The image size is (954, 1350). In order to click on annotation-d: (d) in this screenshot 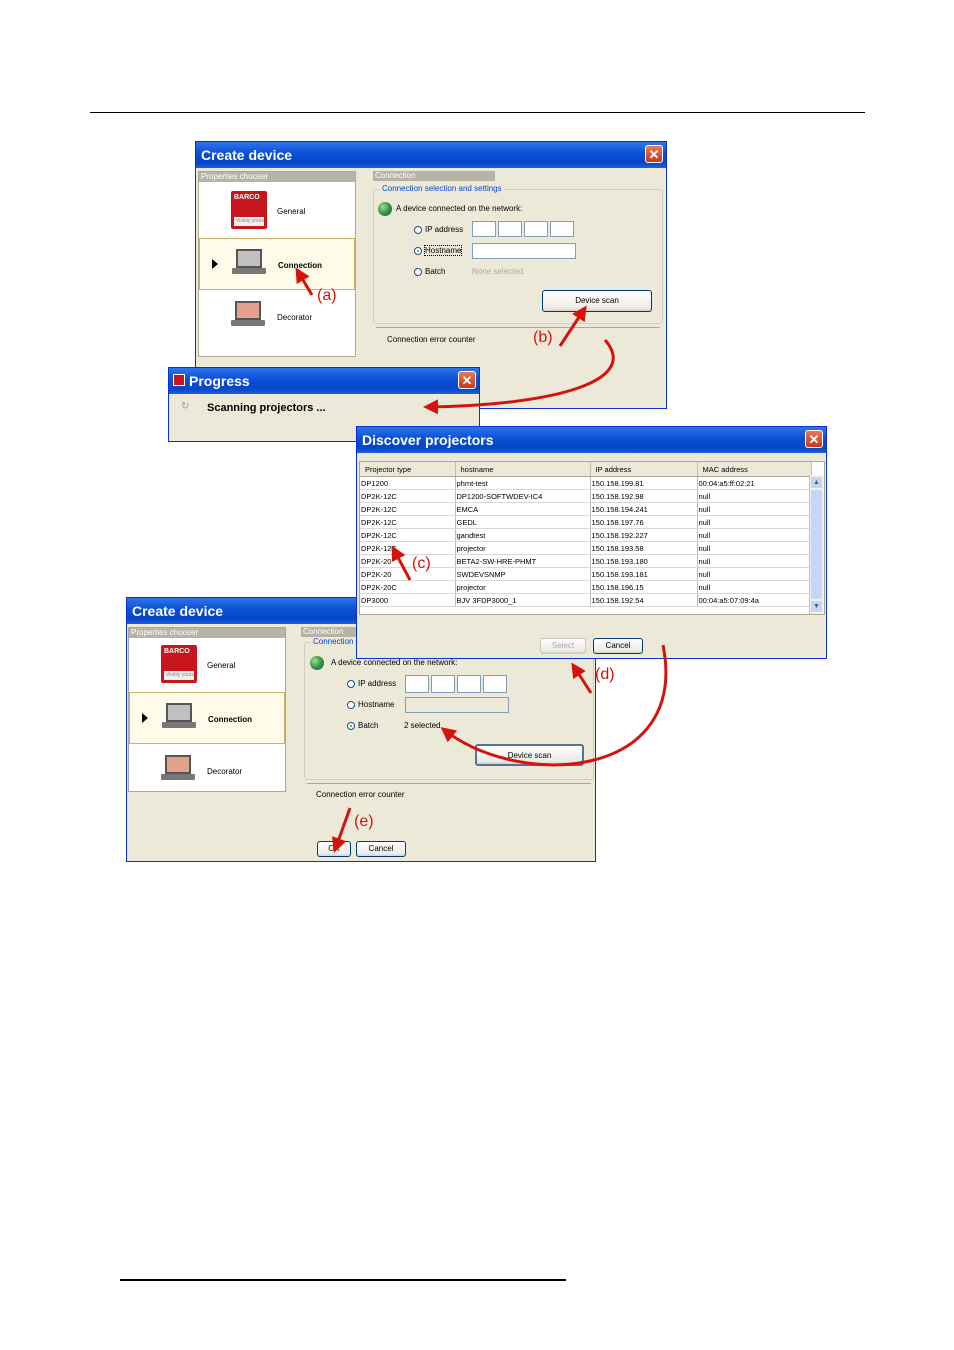, I will do `click(605, 674)`.